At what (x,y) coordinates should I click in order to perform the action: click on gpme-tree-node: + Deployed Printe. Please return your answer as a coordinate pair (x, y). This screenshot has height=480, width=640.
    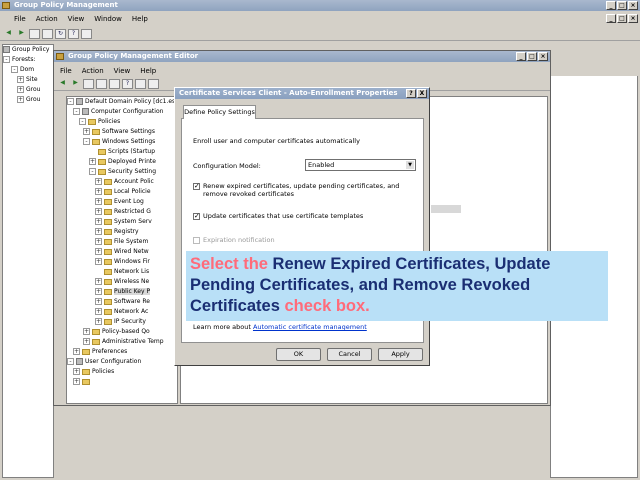
    Looking at the image, I should click on (122, 162).